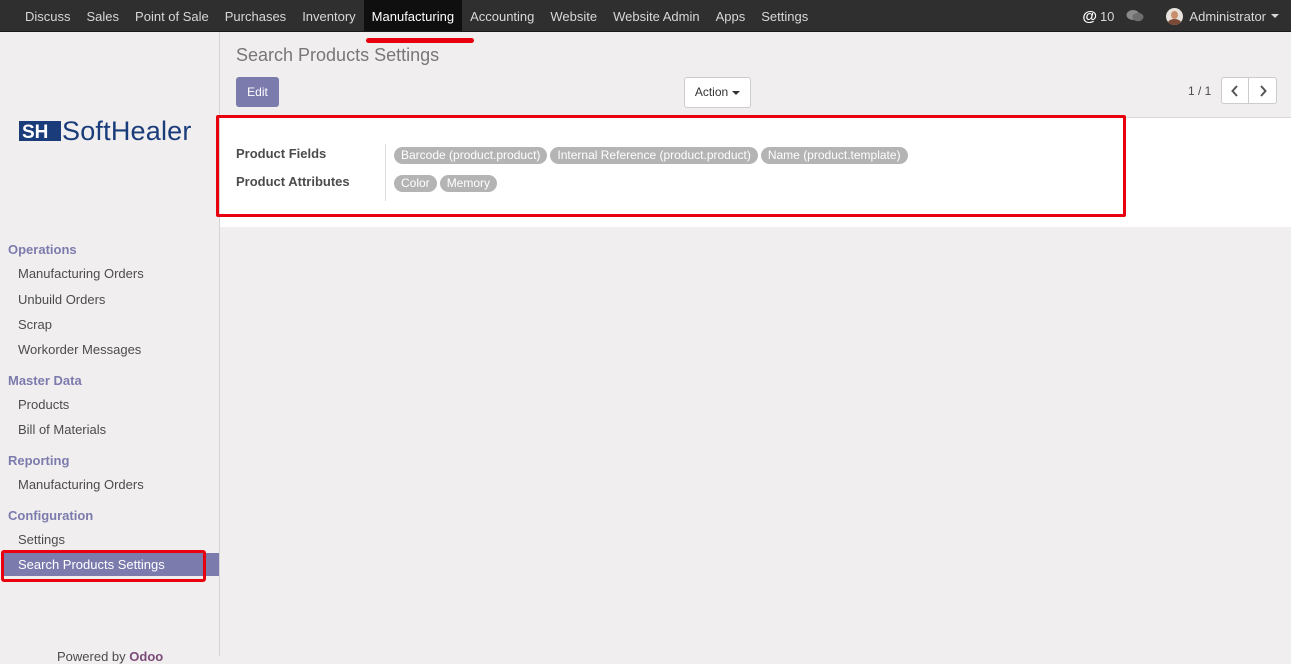 This screenshot has height=664, width=1291. Describe the element at coordinates (257, 92) in the screenshot. I see `edit-button: Edit` at that location.